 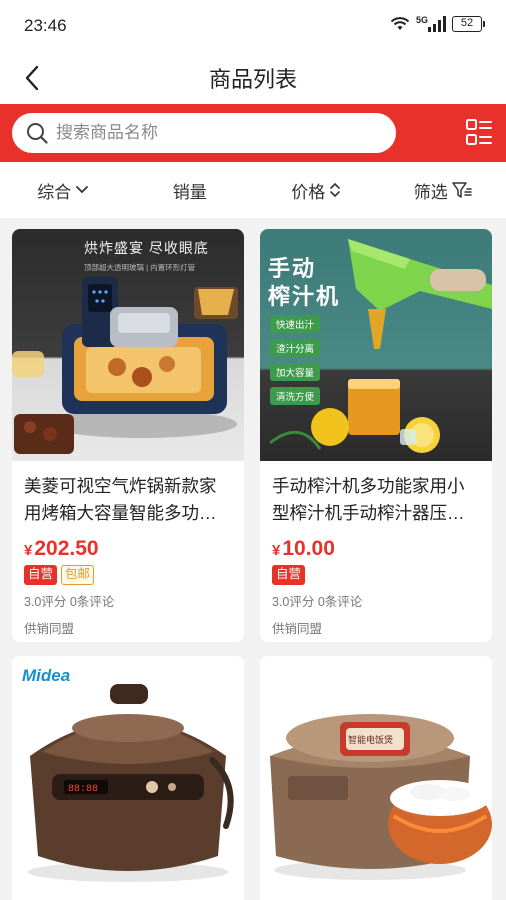 I want to click on nav-bar: 商品列表, so click(x=253, y=78).